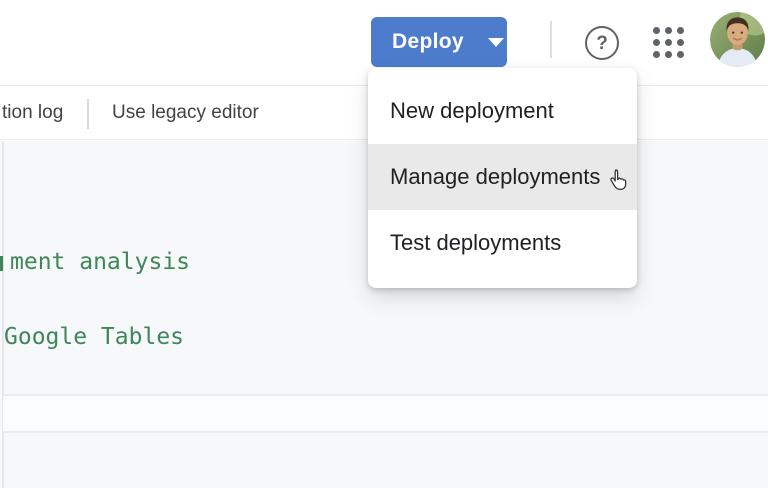 The width and height of the screenshot is (768, 488). Describe the element at coordinates (3, 314) in the screenshot. I see `panel-border-line` at that location.